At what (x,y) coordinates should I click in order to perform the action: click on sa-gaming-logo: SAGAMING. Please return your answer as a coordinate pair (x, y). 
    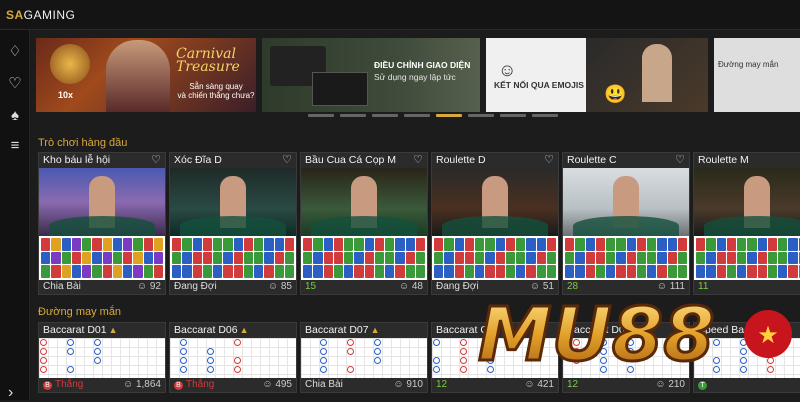
    Looking at the image, I should click on (40, 15).